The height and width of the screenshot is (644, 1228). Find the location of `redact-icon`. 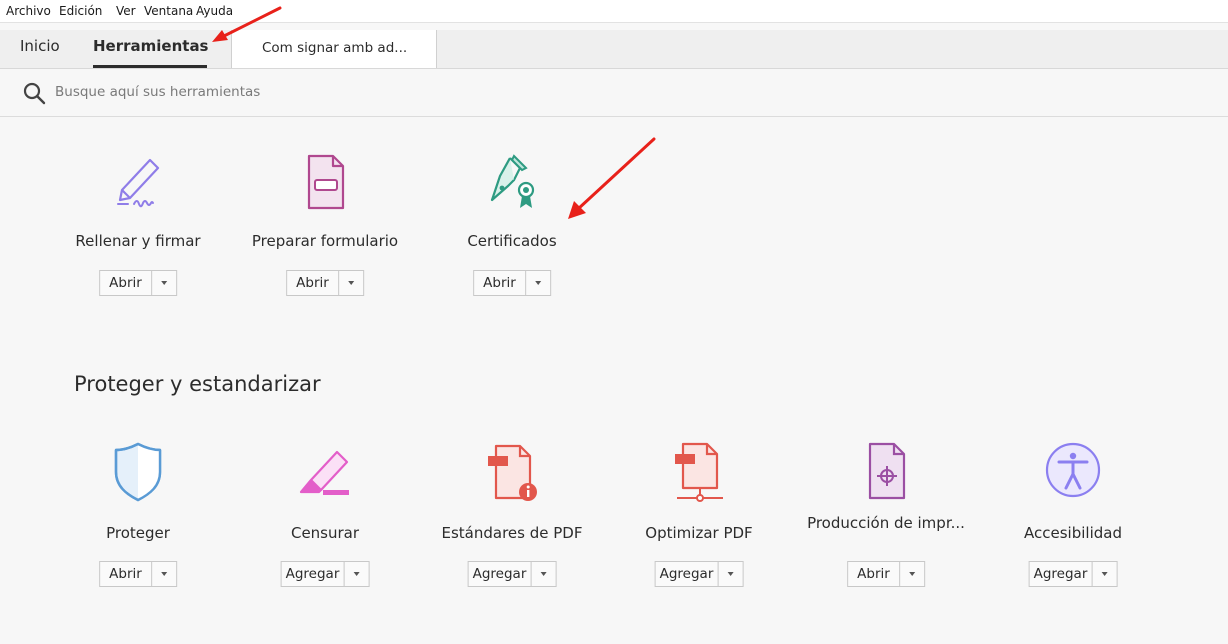

redact-icon is located at coordinates (324, 472).